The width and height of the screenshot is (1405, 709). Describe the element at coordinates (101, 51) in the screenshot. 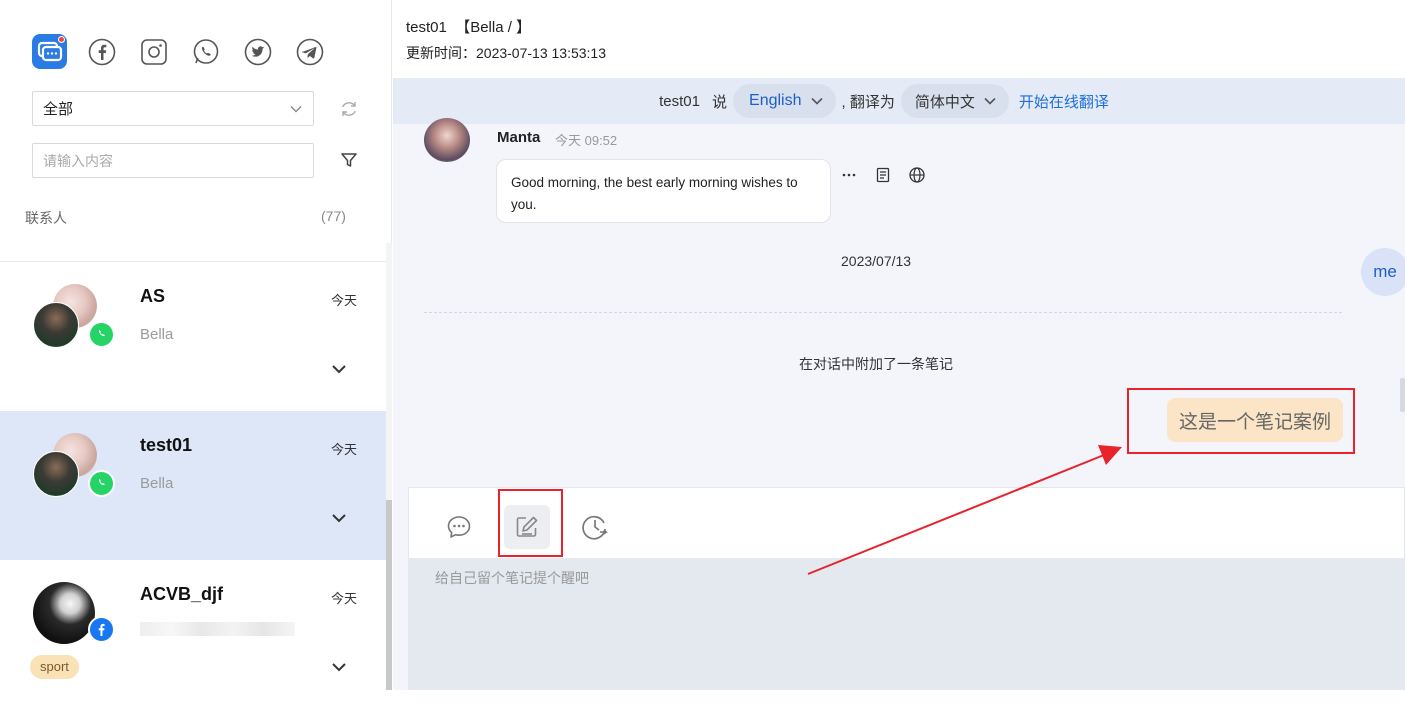

I see `facebook-icon` at that location.